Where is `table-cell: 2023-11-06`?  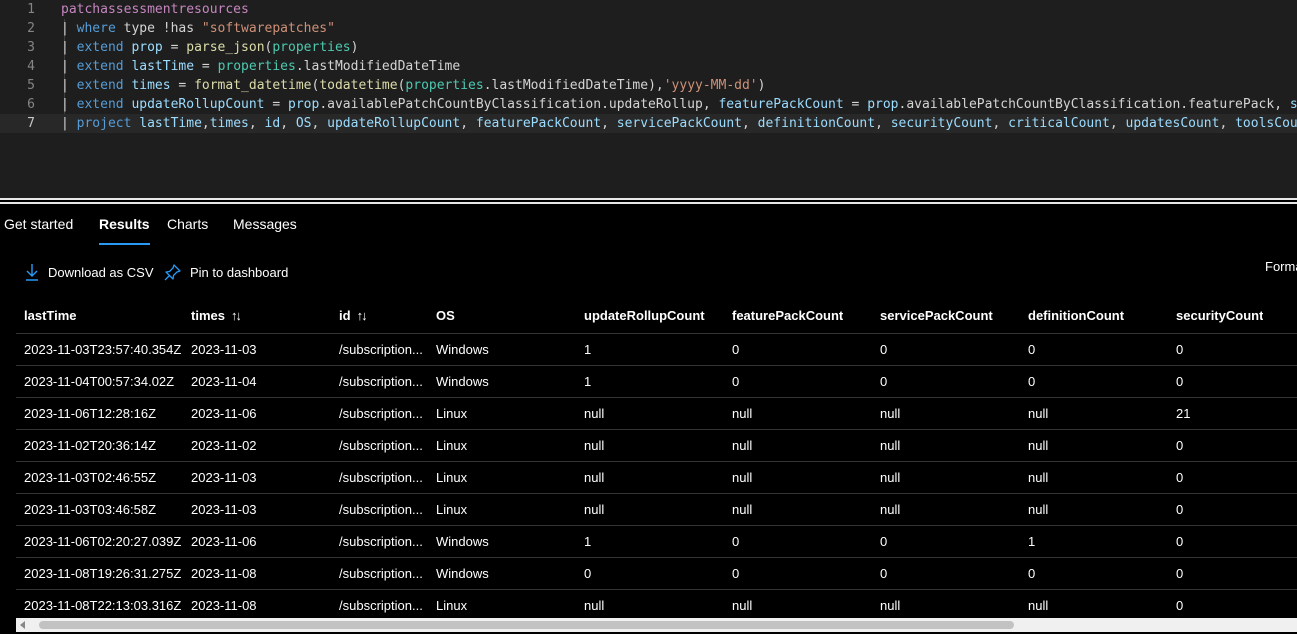
table-cell: 2023-11-06 is located at coordinates (224, 541).